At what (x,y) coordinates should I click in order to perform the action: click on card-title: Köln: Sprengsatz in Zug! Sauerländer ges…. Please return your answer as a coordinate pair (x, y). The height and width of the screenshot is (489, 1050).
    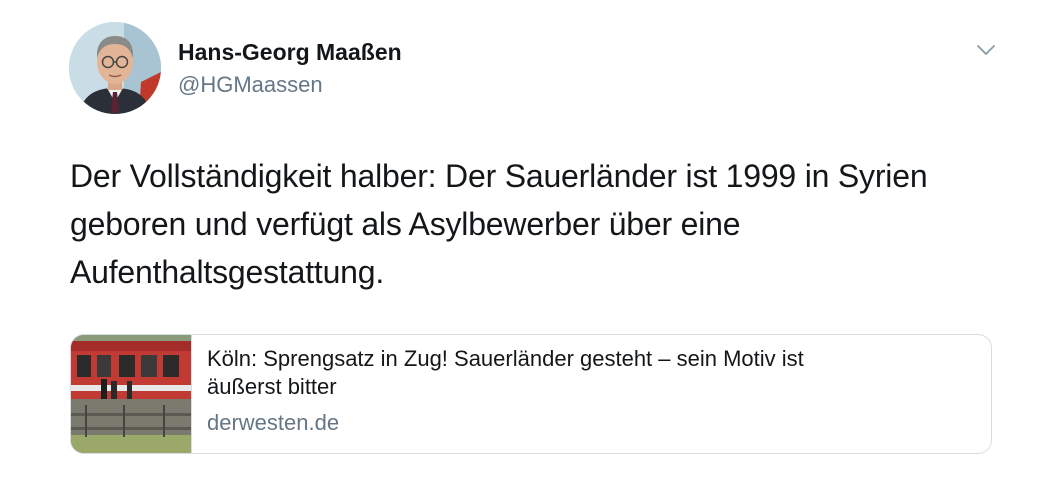
    Looking at the image, I should click on (587, 373).